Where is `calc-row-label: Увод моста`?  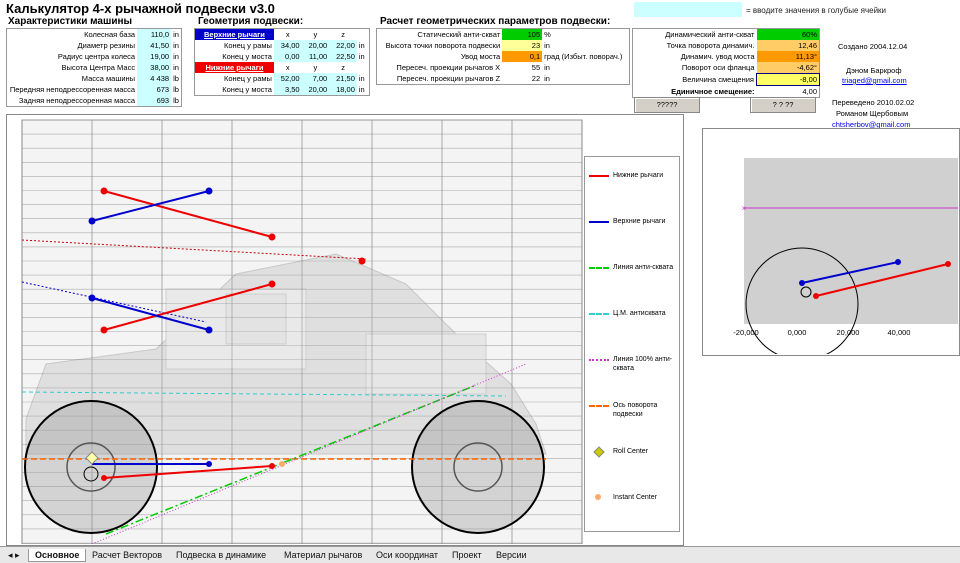 calc-row-label: Увод моста is located at coordinates (480, 56).